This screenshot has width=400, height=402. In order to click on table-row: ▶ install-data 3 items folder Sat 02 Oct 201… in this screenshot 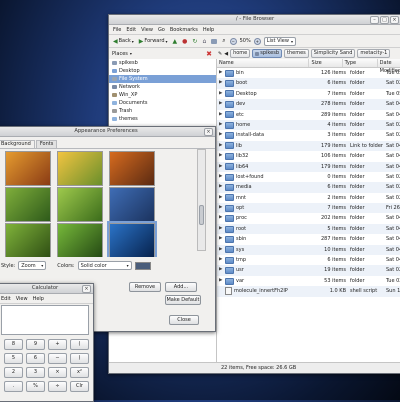, I will do `click(308, 135)`.